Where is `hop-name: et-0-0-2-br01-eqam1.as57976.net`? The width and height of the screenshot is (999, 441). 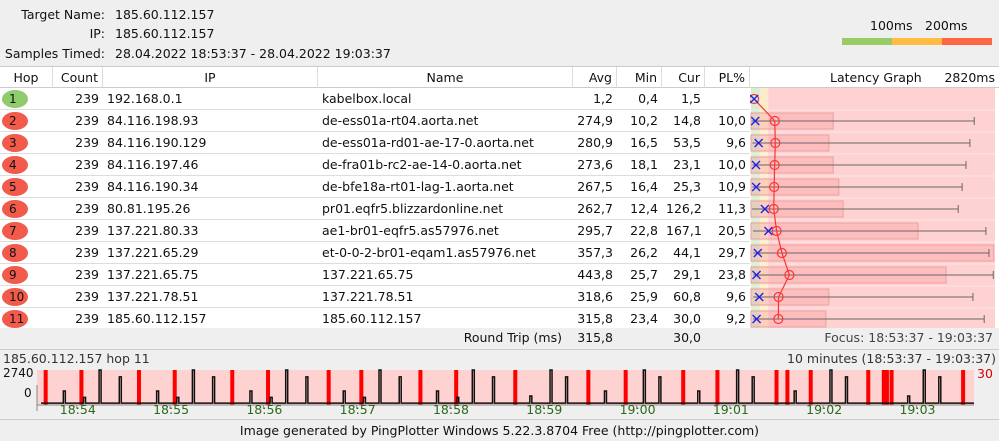
hop-name: et-0-0-2-br01-eqam1.as57976.net is located at coordinates (429, 252).